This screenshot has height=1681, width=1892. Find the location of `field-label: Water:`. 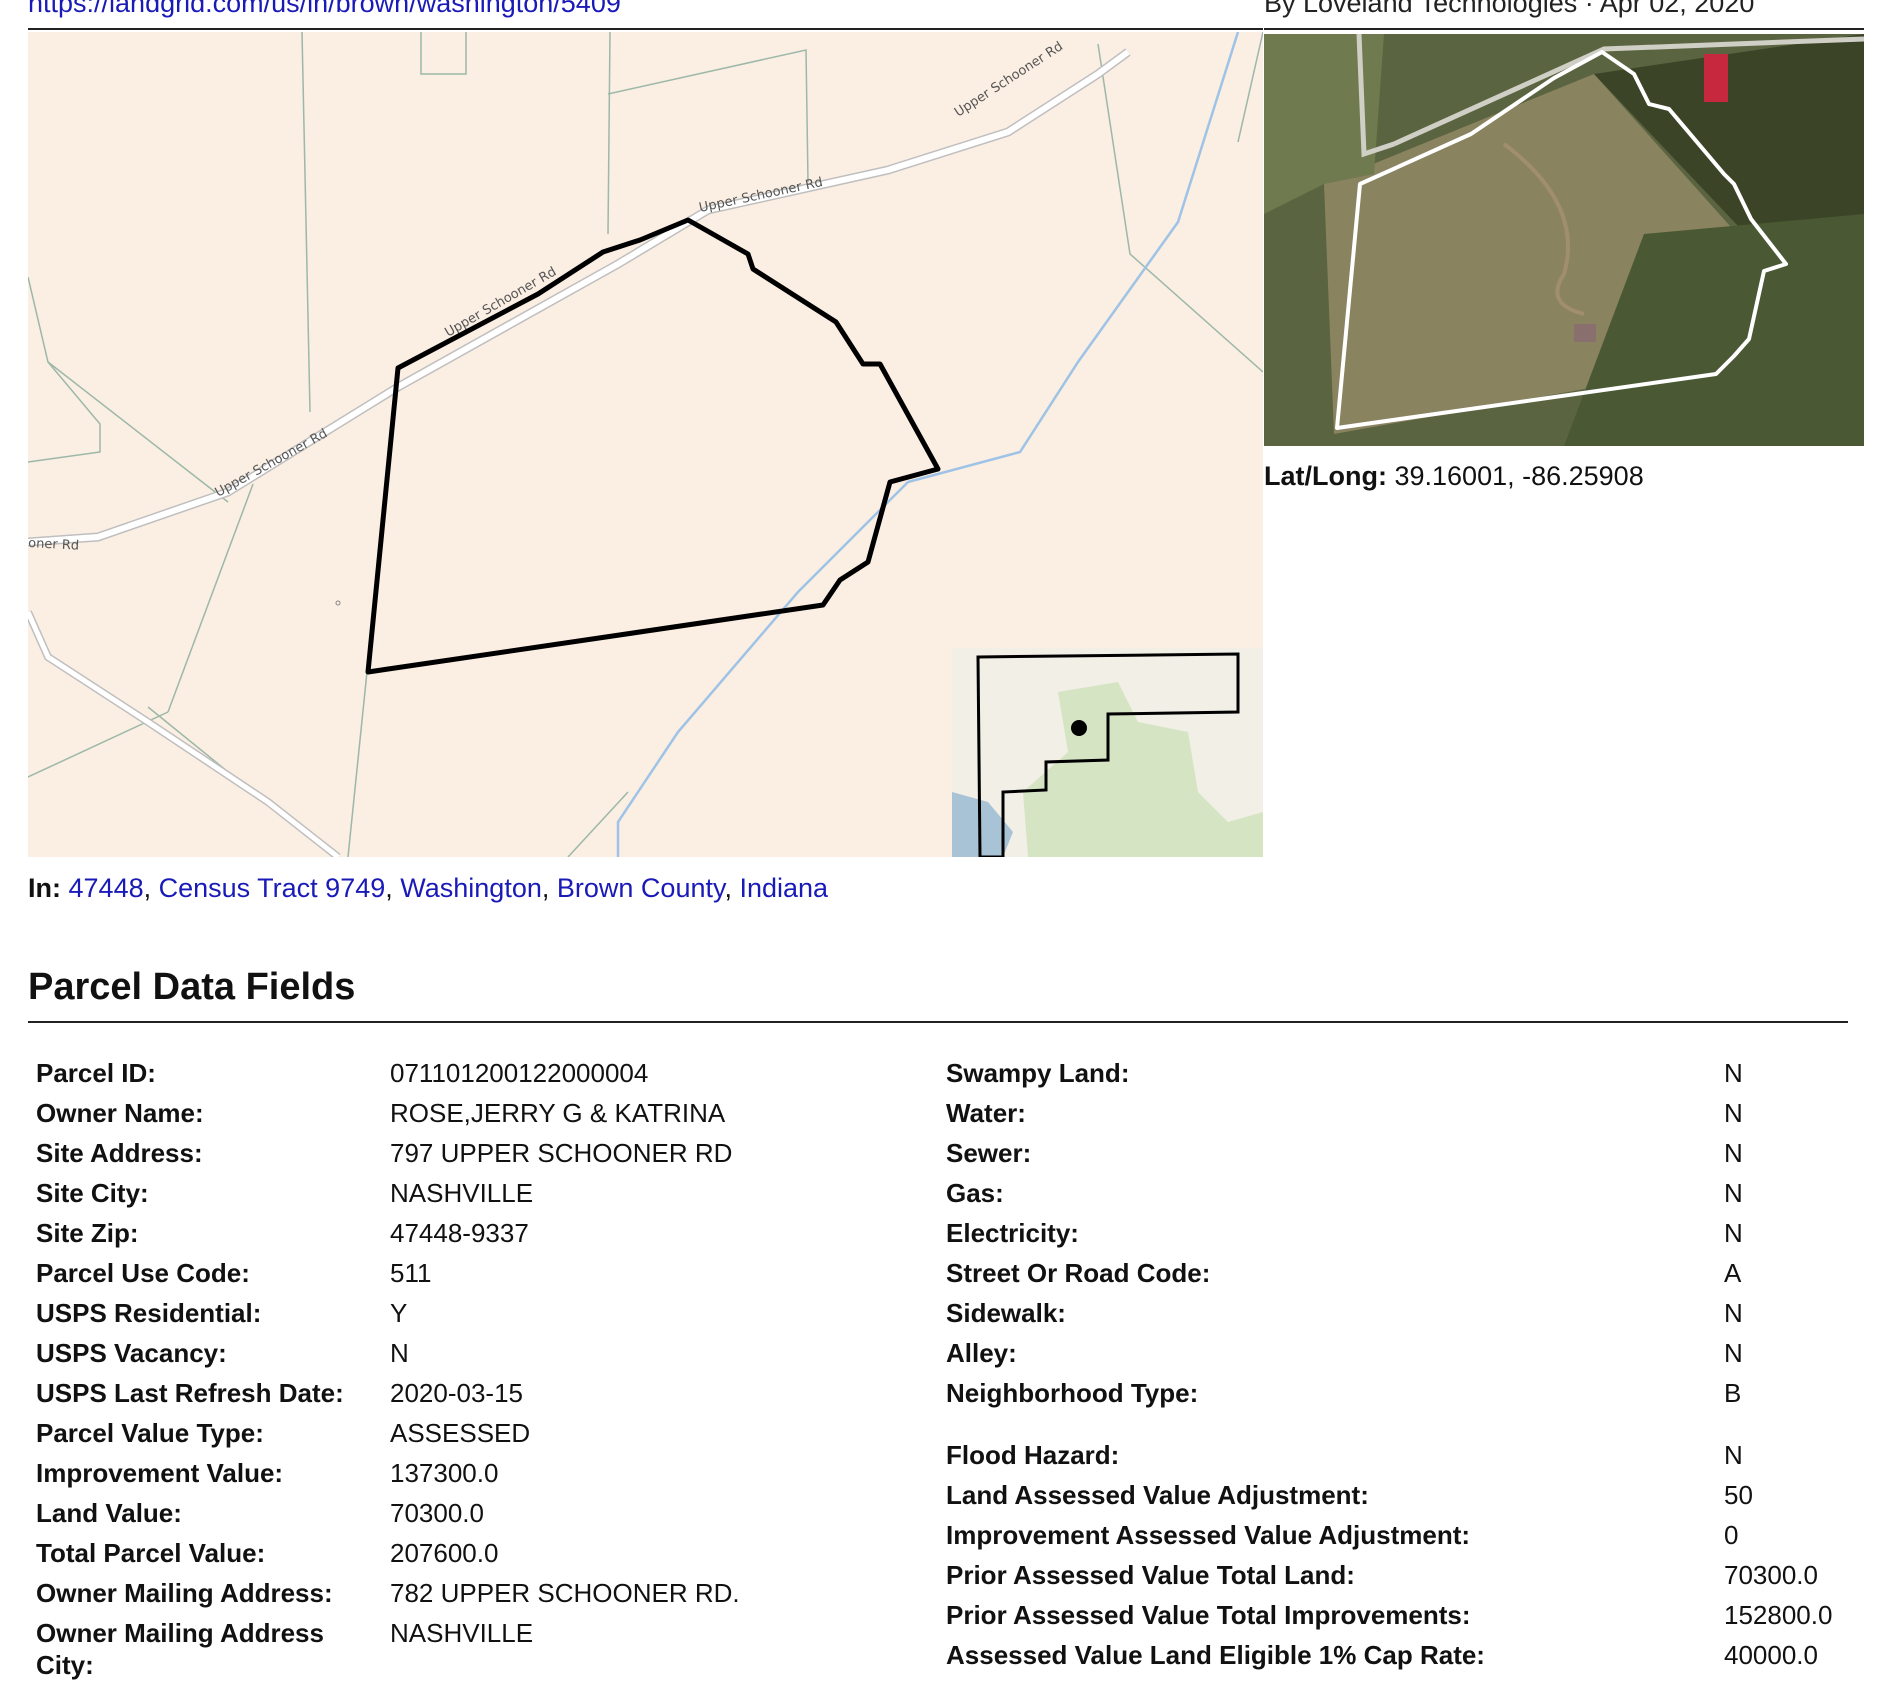

field-label: Water: is located at coordinates (986, 1113).